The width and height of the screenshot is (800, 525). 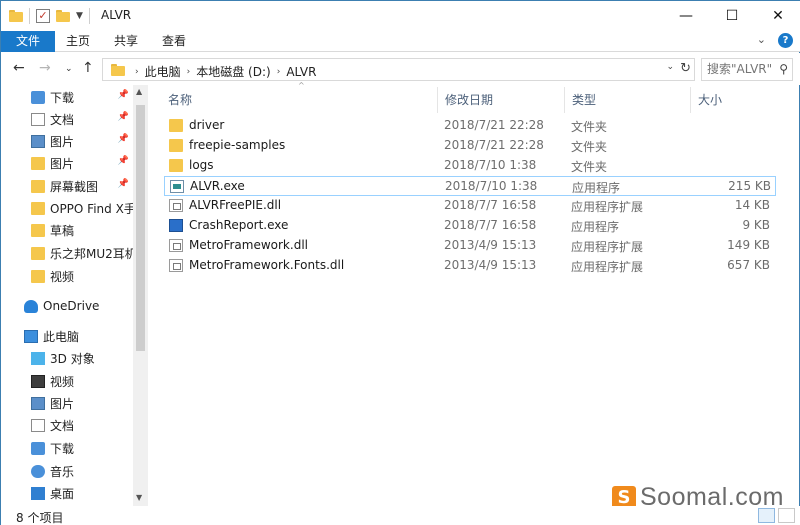 What do you see at coordinates (19, 68) in the screenshot?
I see `back-arrow-icon: ←` at bounding box center [19, 68].